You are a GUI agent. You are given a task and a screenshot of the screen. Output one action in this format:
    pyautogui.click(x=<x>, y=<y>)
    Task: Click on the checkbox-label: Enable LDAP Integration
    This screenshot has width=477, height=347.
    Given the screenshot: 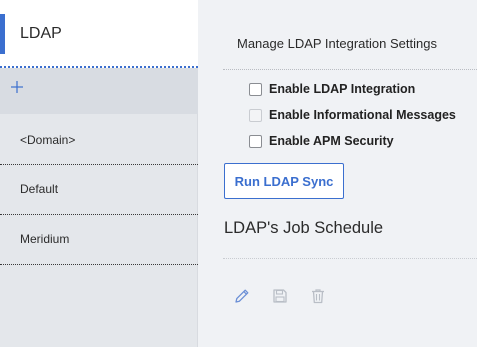 What is the action you would take?
    pyautogui.click(x=342, y=89)
    